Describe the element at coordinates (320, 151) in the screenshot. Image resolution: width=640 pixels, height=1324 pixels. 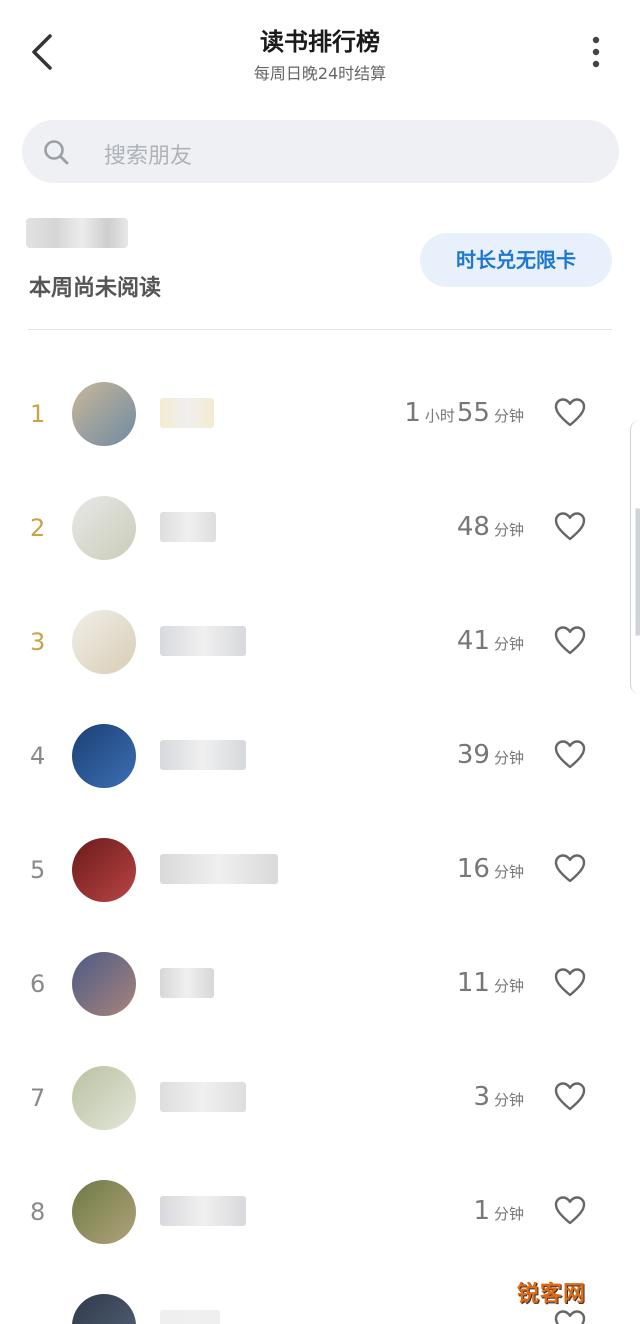
I see `search-input: 搜索朋友` at that location.